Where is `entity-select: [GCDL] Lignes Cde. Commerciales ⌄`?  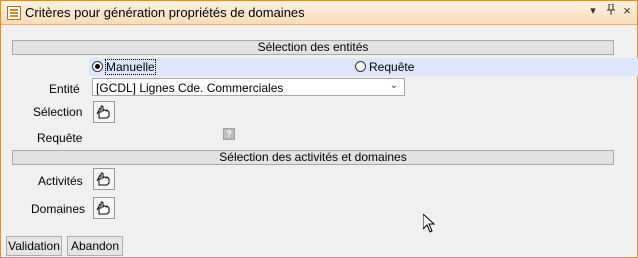 entity-select: [GCDL] Lignes Cde. Commerciales ⌄ is located at coordinates (248, 87).